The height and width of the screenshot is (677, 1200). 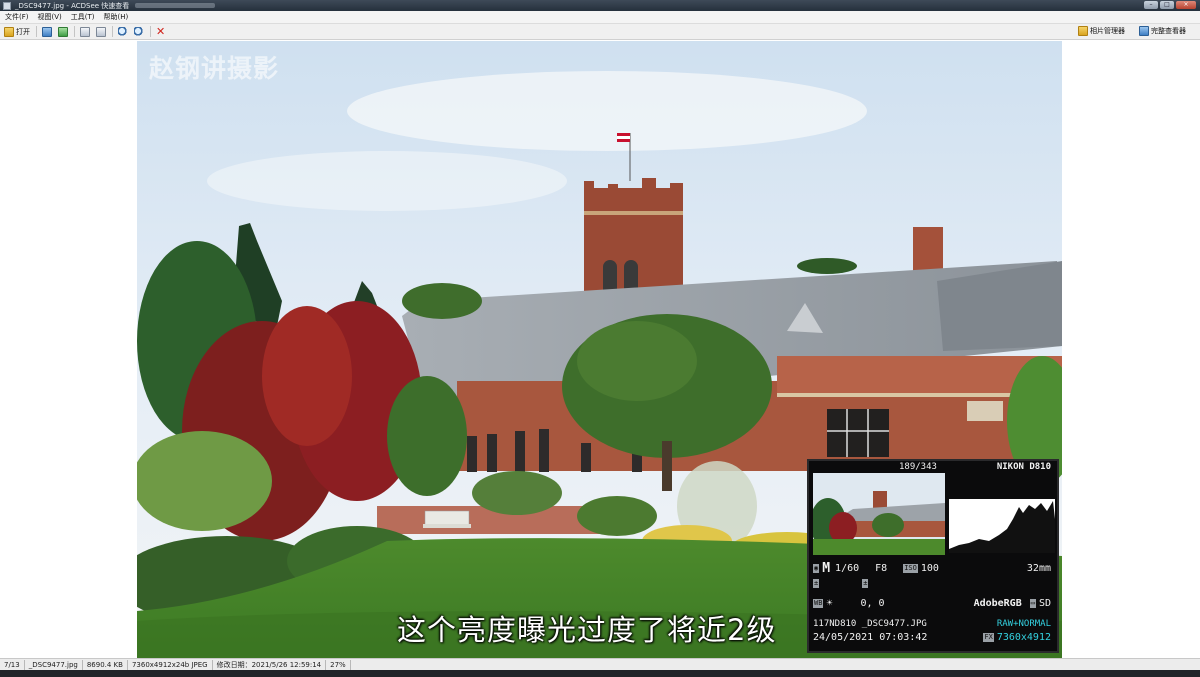 I want to click on maximize-button: □, so click(x=1167, y=5).